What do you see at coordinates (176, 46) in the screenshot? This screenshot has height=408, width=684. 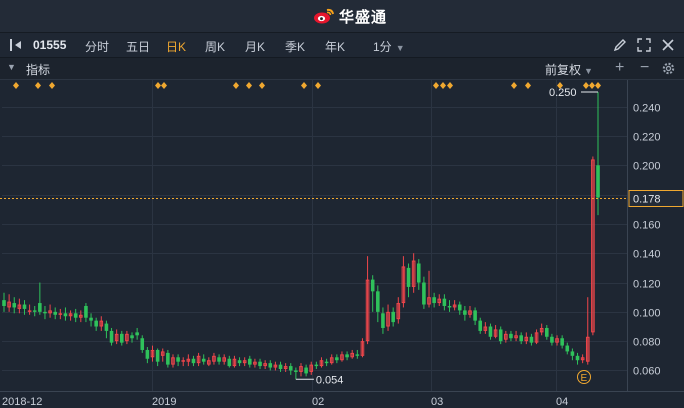 I see `tab-daily-k: 日K` at bounding box center [176, 46].